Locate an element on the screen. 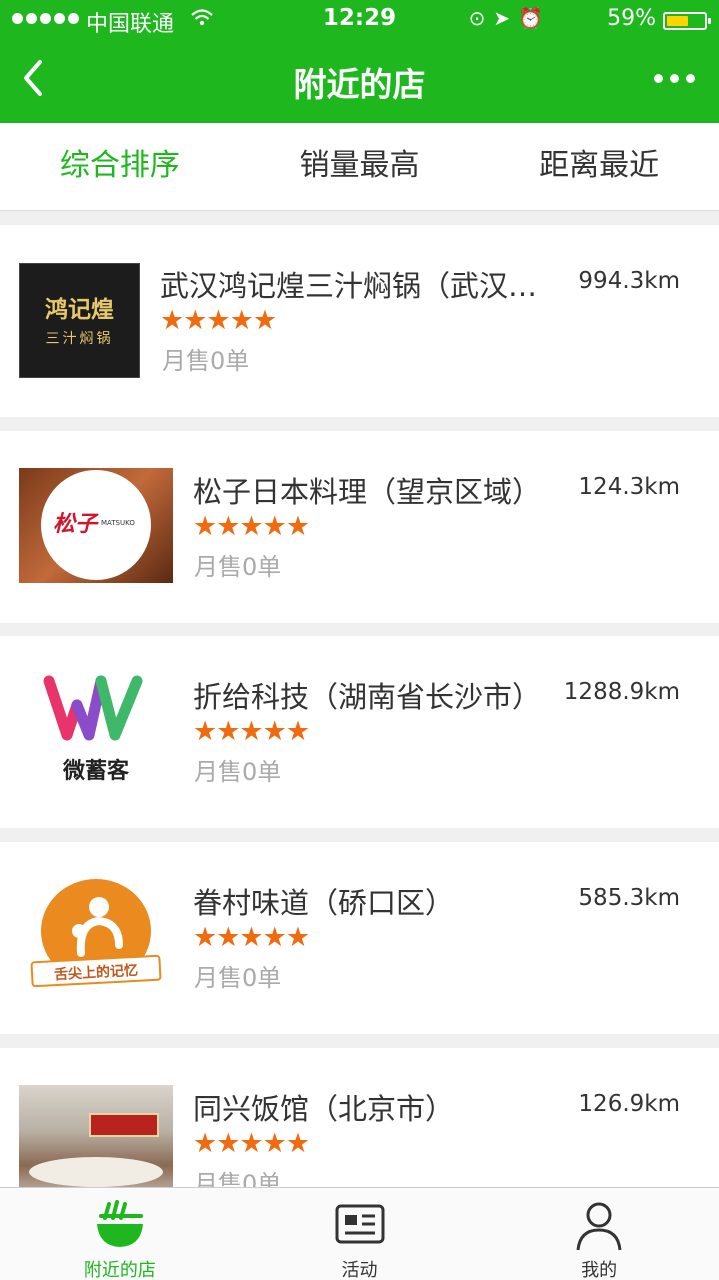 Image resolution: width=719 pixels, height=1280 pixels. shop-name: 松子日本料理（望京区域） is located at coordinates (367, 492).